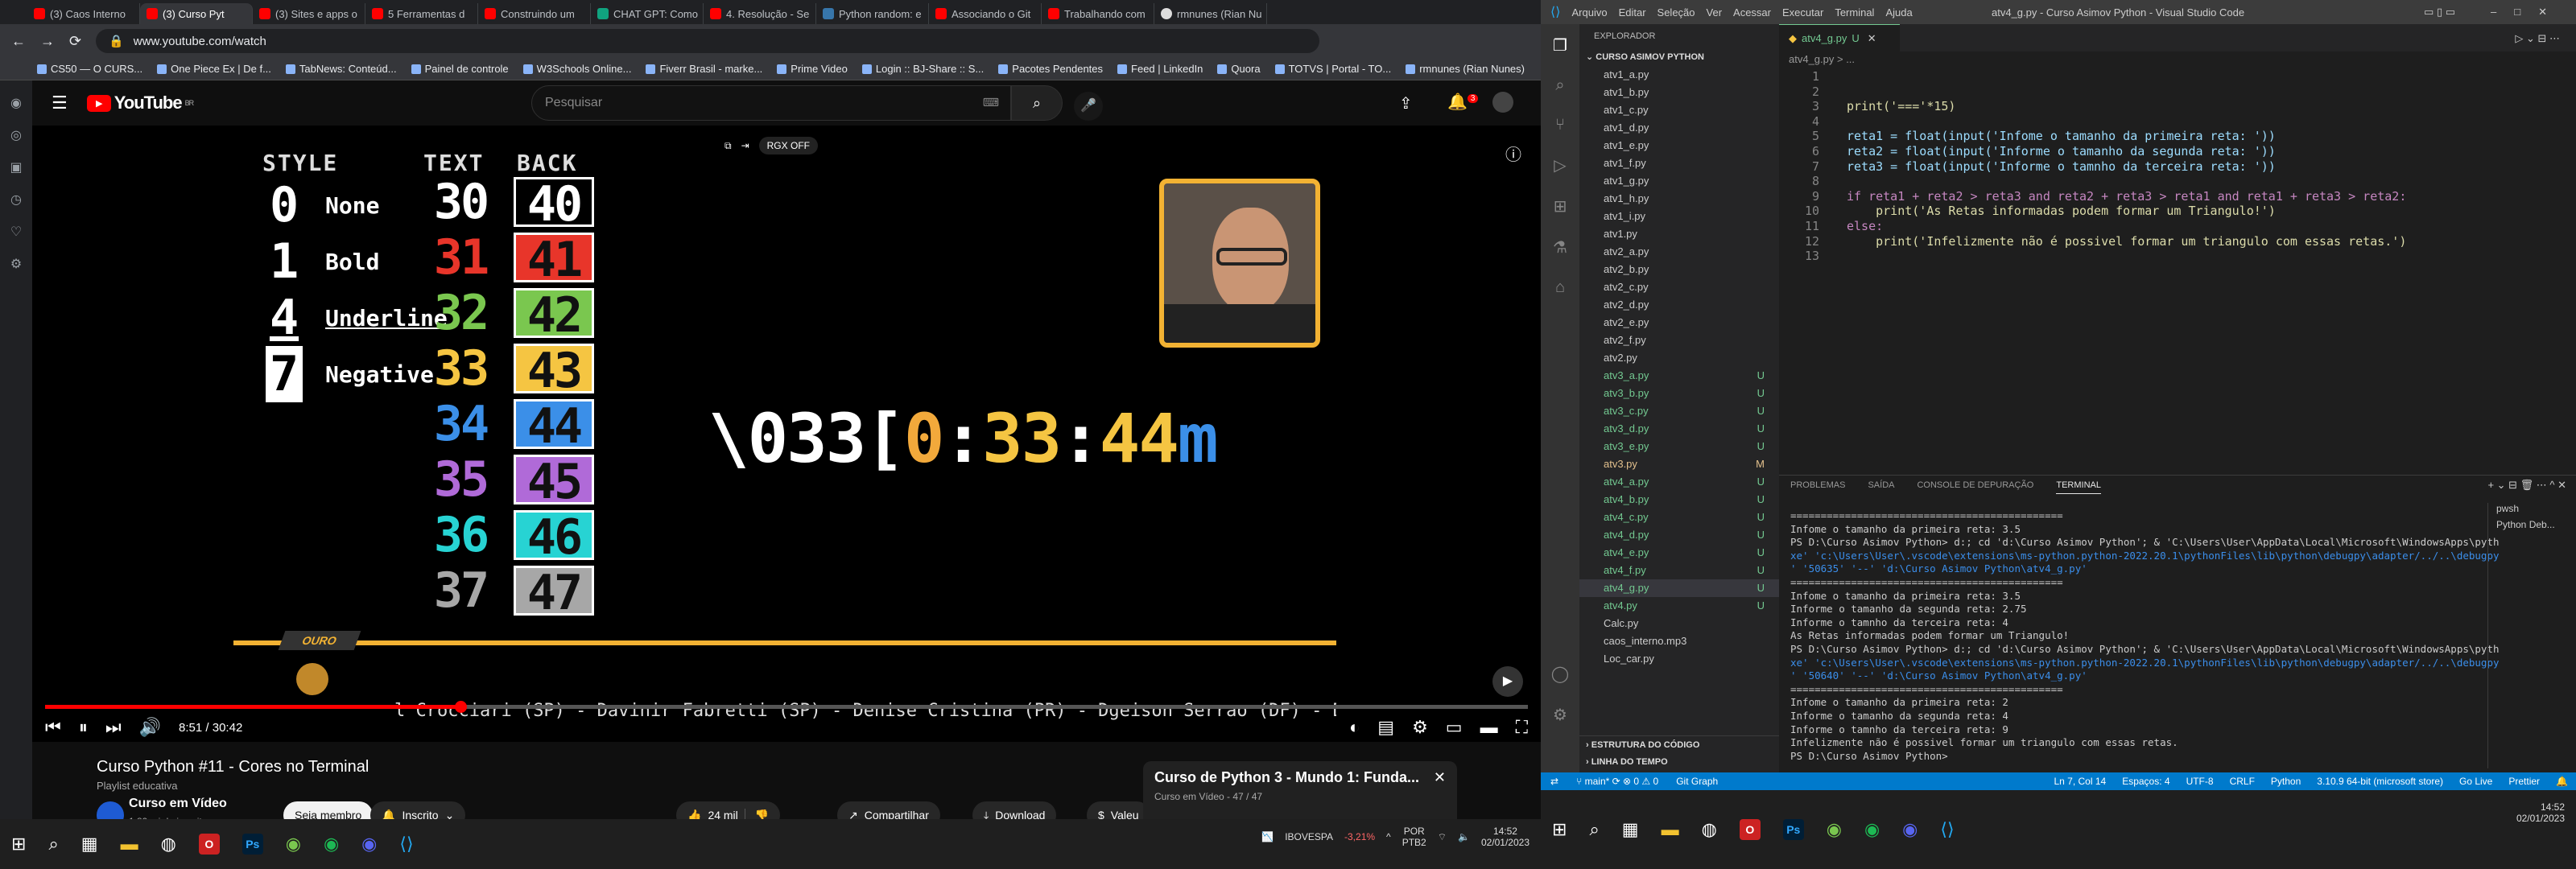  I want to click on panel-tab: SAÍDA, so click(1881, 487).